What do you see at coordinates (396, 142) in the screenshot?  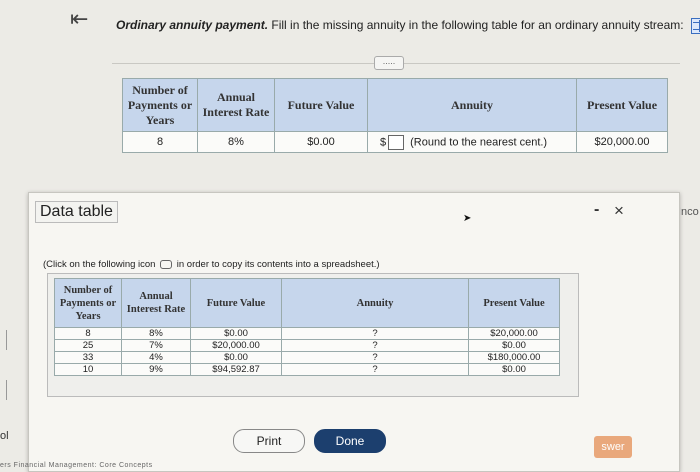 I see `annuity-input` at bounding box center [396, 142].